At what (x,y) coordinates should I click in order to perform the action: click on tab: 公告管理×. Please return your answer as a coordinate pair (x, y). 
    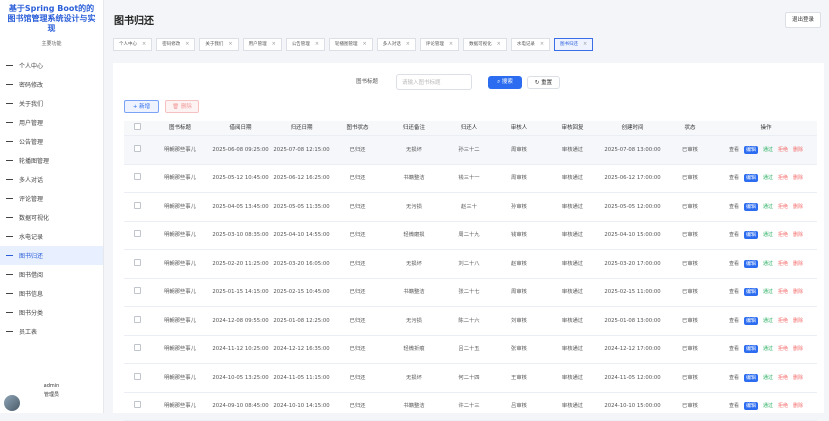
    Looking at the image, I should click on (305, 44).